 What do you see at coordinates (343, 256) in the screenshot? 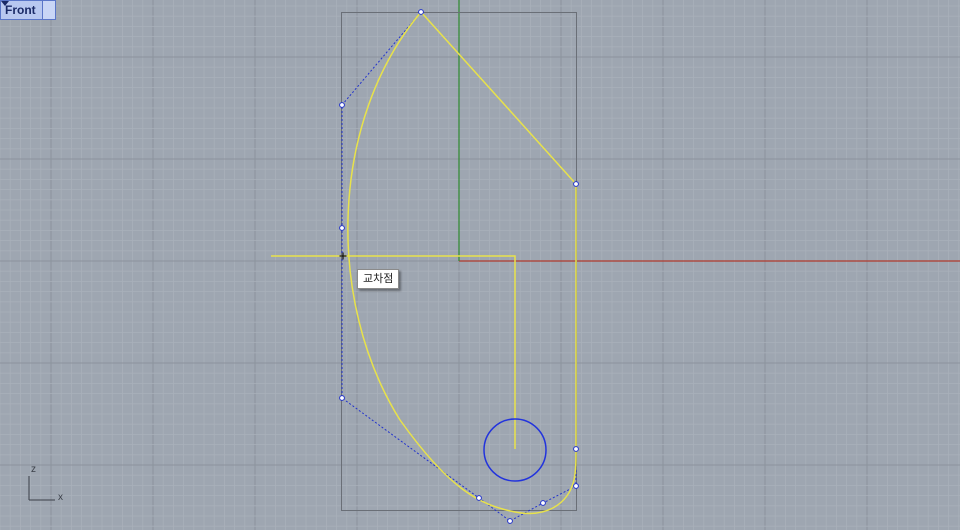
I see `crosshair-icon` at bounding box center [343, 256].